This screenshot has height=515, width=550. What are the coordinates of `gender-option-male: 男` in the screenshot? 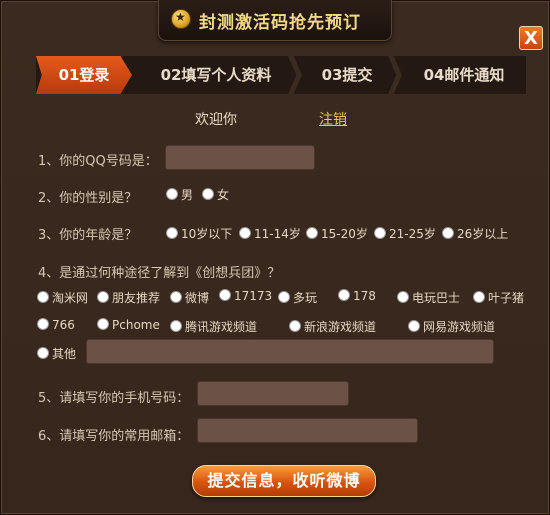 It's located at (179, 194).